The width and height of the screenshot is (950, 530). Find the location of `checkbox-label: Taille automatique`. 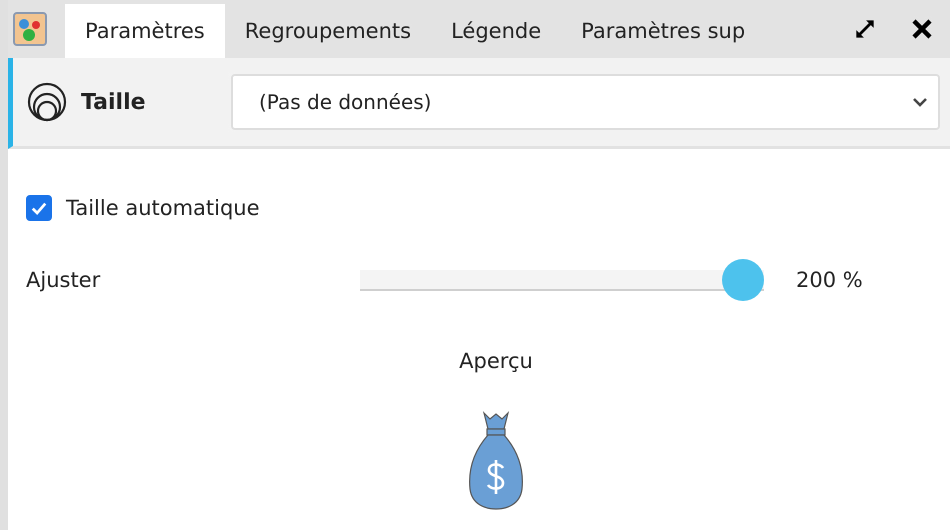

checkbox-label: Taille automatique is located at coordinates (163, 208).